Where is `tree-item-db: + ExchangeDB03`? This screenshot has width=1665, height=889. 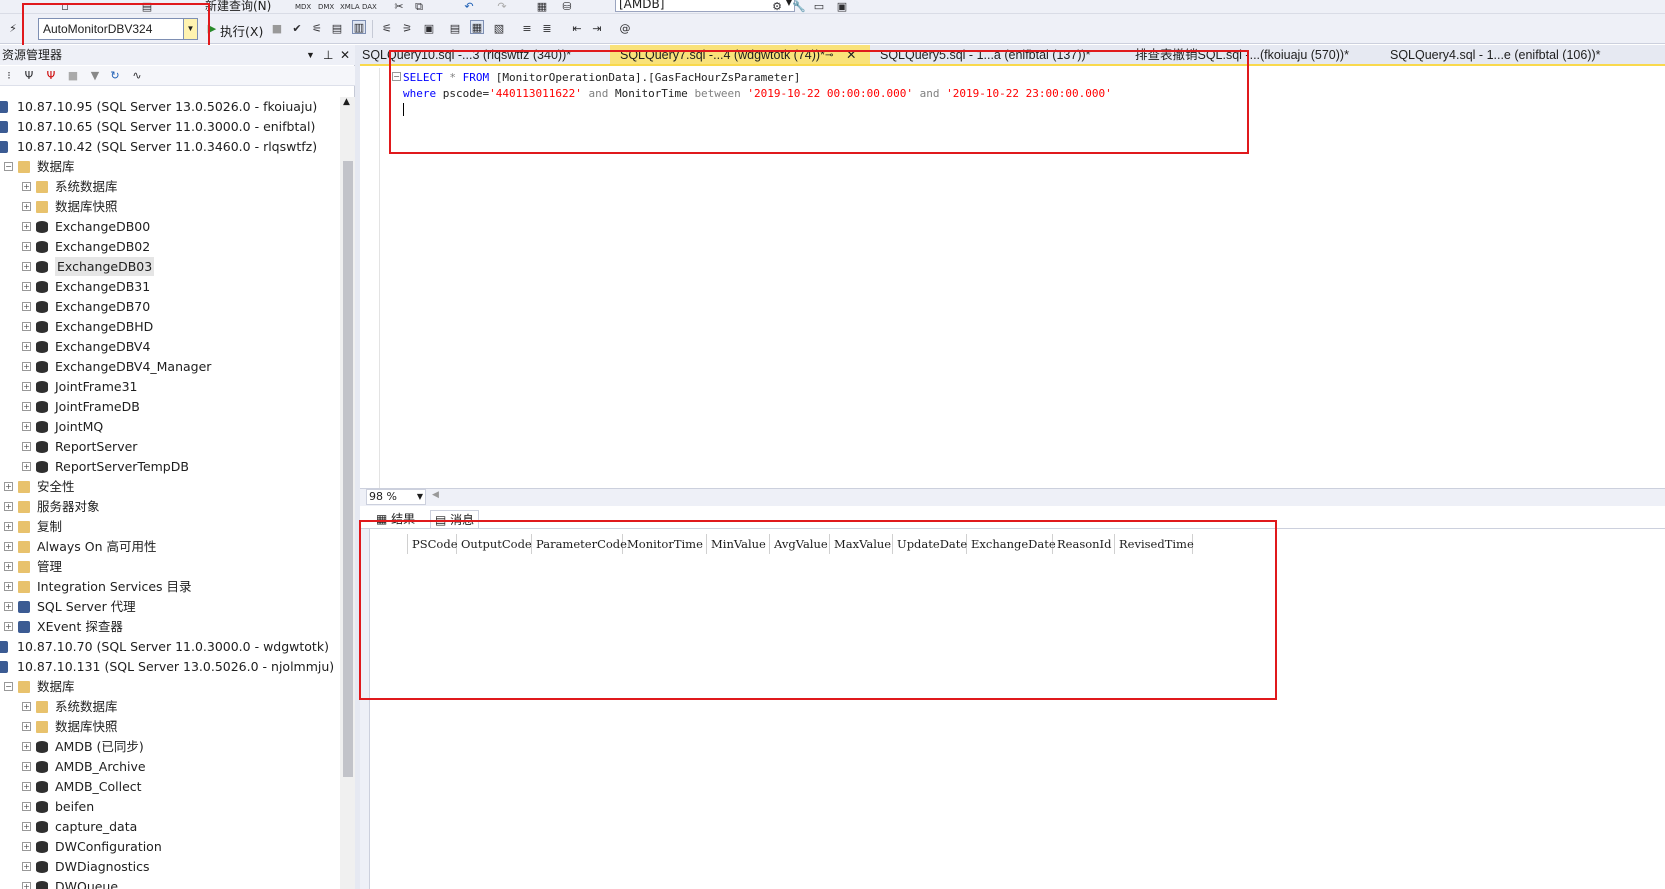
tree-item-db: + ExchangeDB03 is located at coordinates (170, 266).